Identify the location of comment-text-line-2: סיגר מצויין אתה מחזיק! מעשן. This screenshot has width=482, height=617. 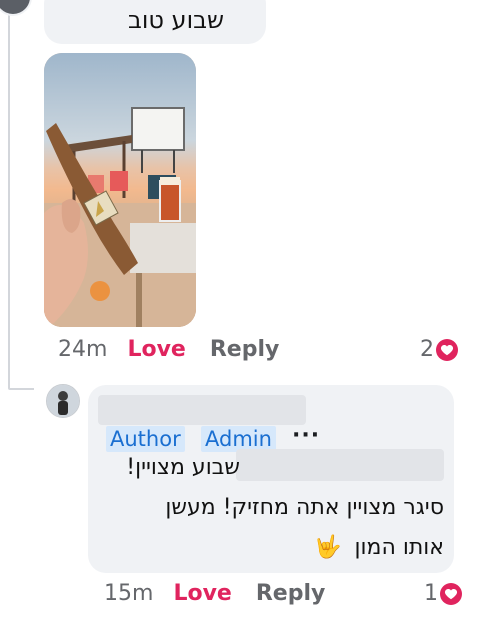
(304, 507).